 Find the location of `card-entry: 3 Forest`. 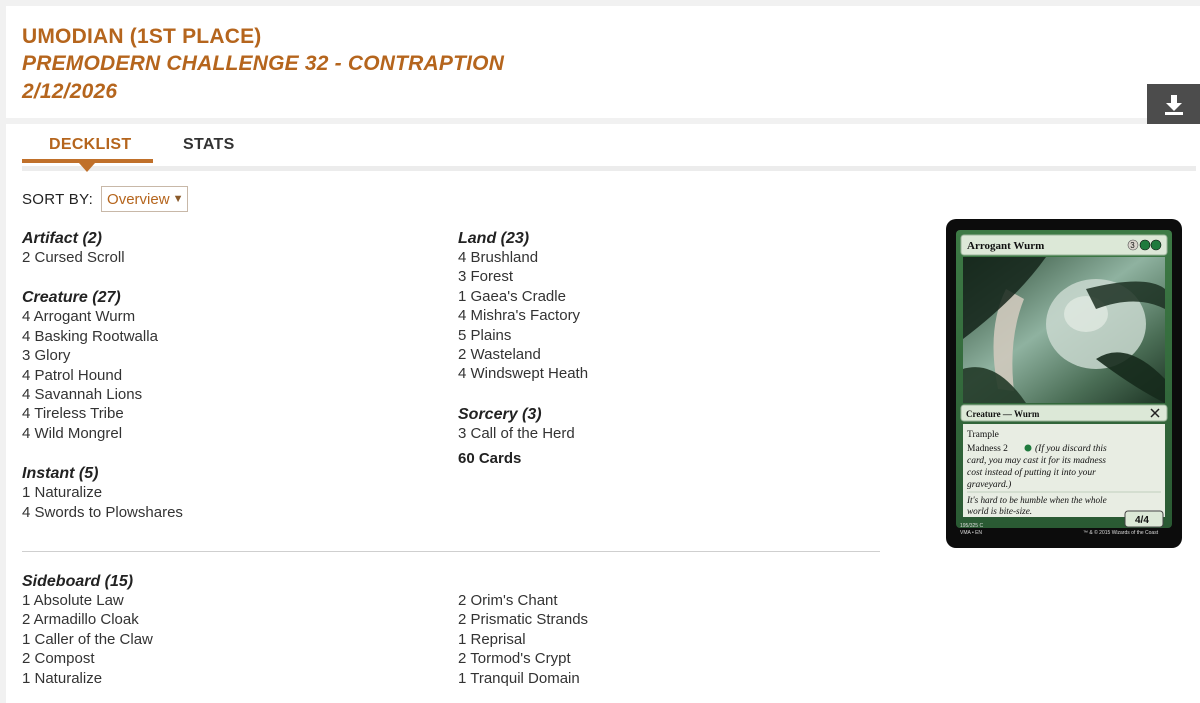

card-entry: 3 Forest is located at coordinates (668, 276).